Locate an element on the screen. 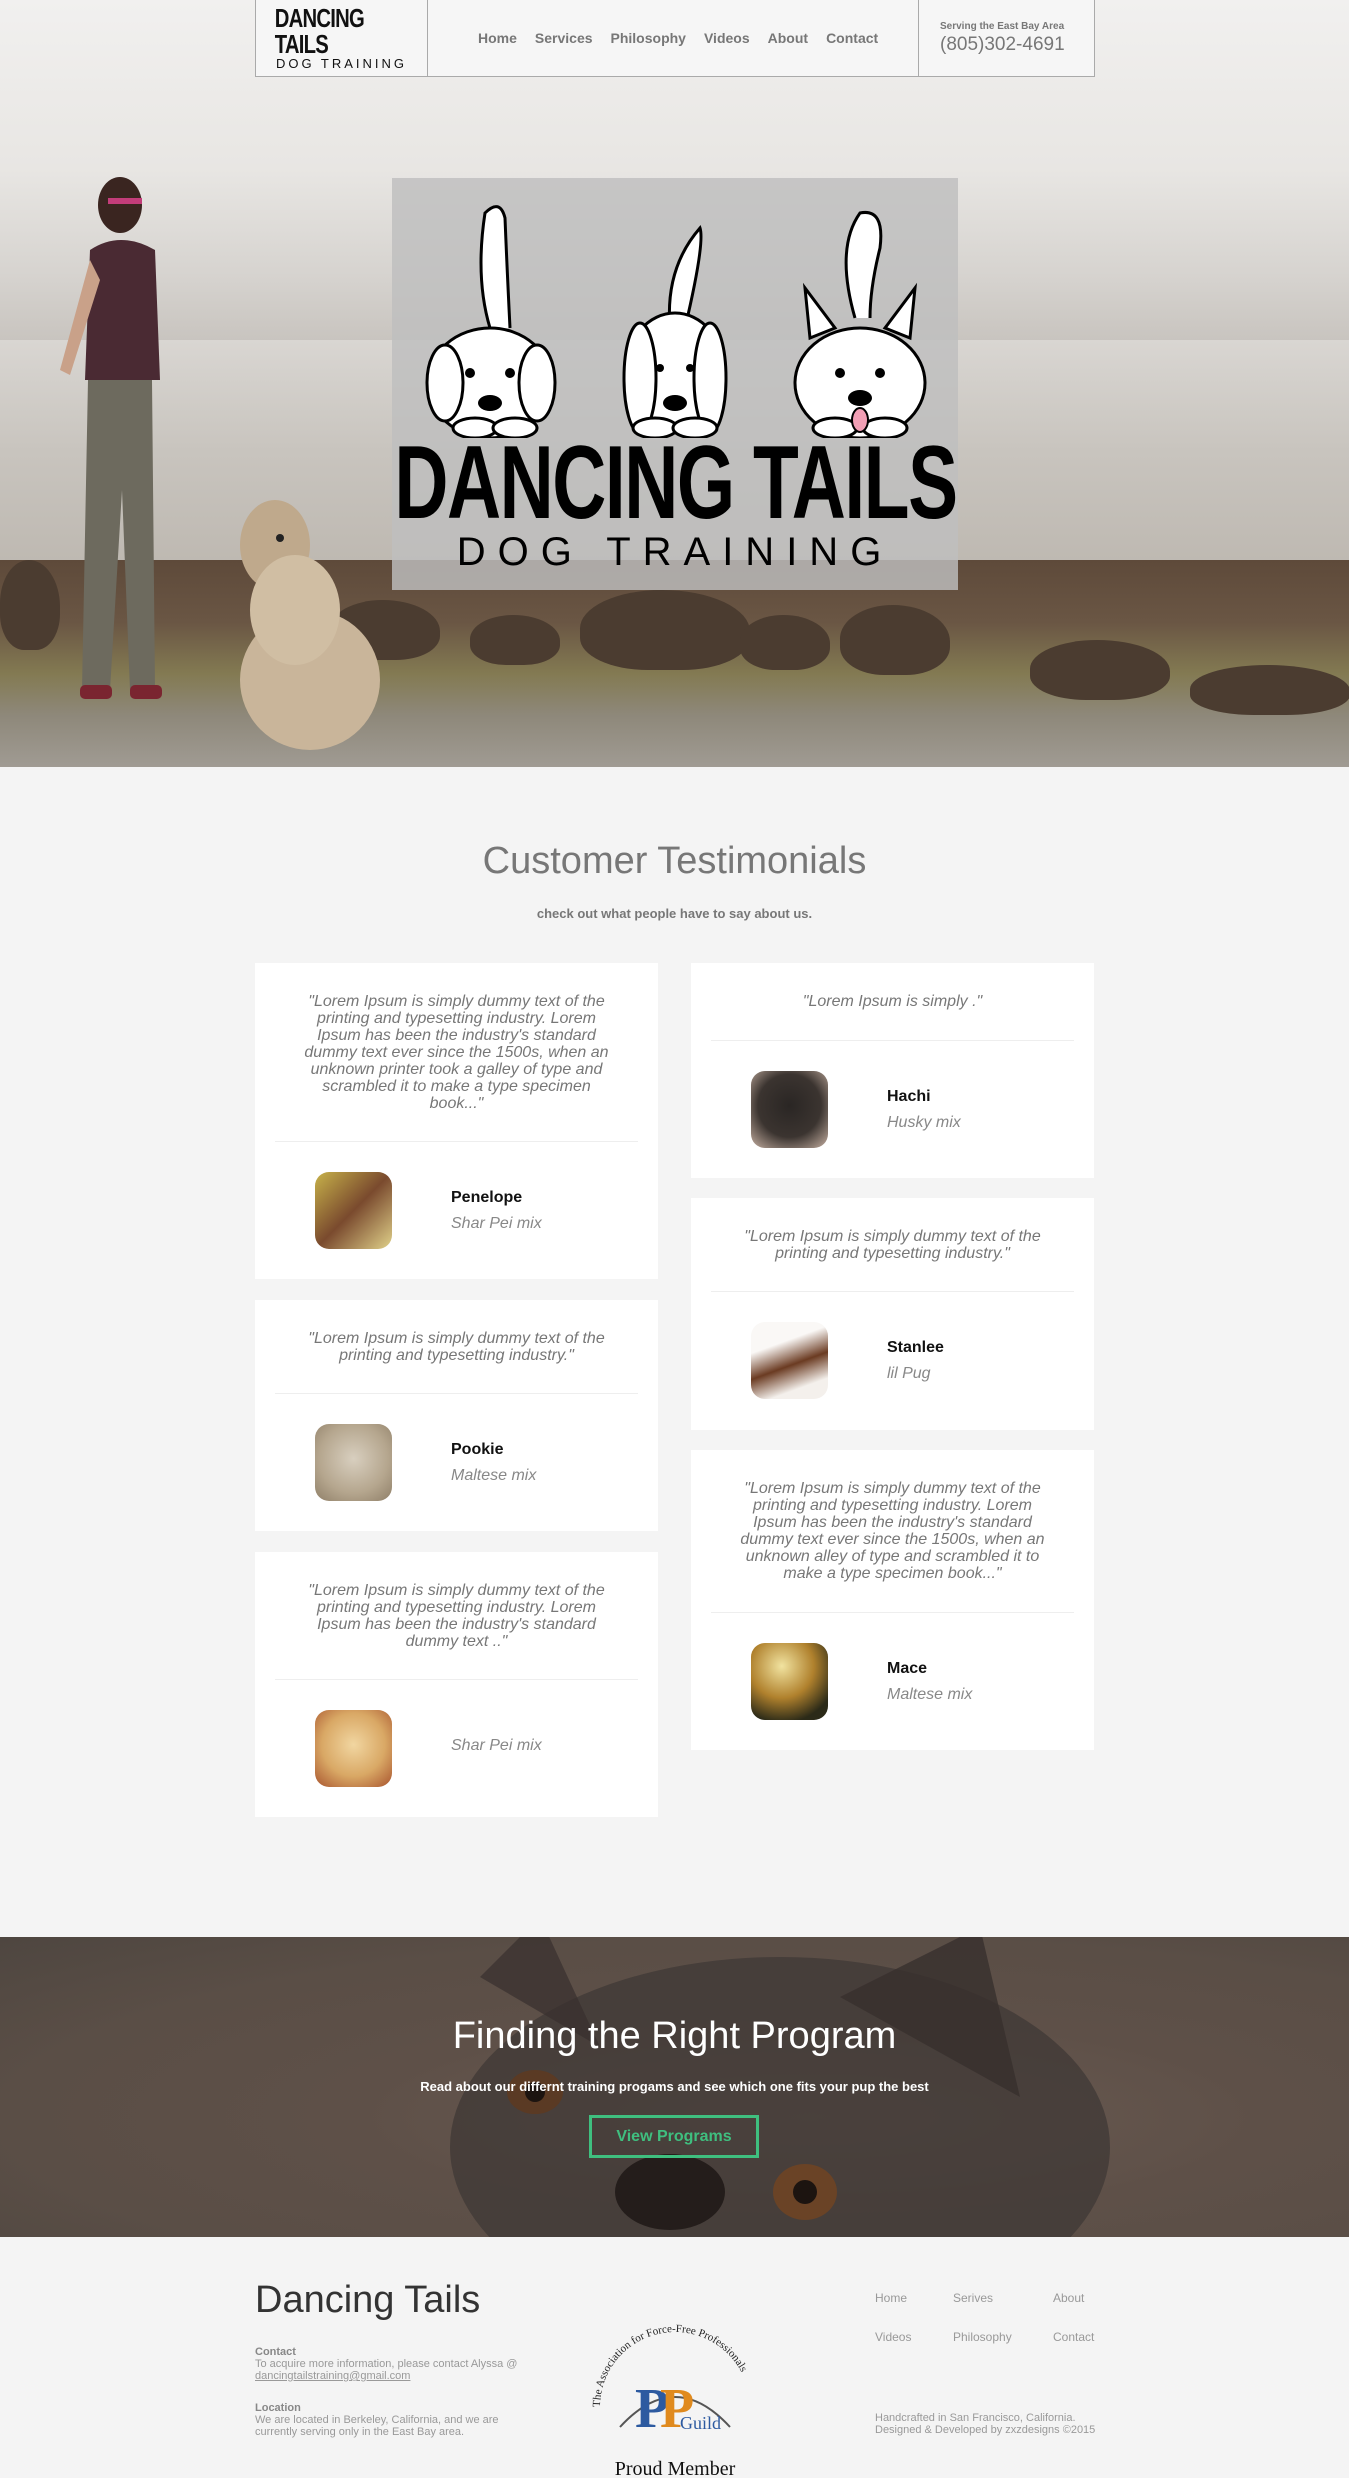  contact-email-link: dancingtailstraining@gmail.com is located at coordinates (332, 2376).